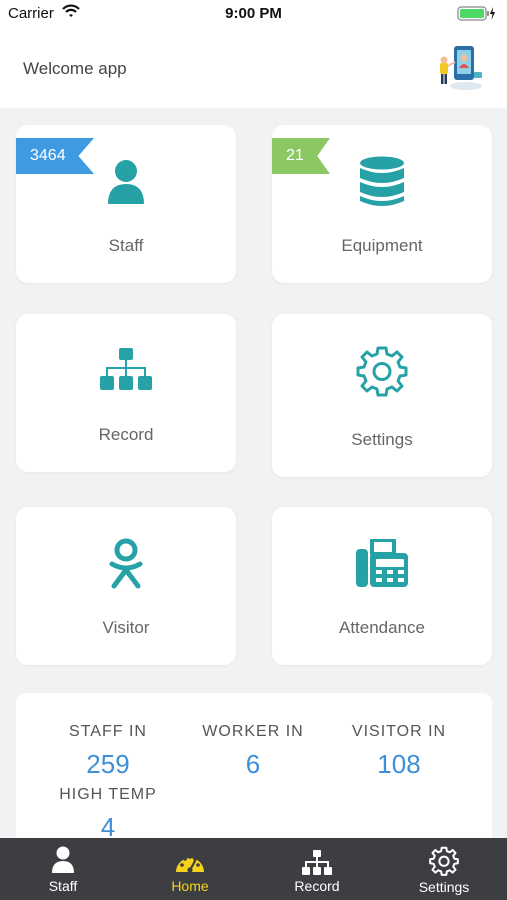 Image resolution: width=507 pixels, height=900 pixels. Describe the element at coordinates (253, 764) in the screenshot. I see `stat-value-worker-in: 6` at that location.